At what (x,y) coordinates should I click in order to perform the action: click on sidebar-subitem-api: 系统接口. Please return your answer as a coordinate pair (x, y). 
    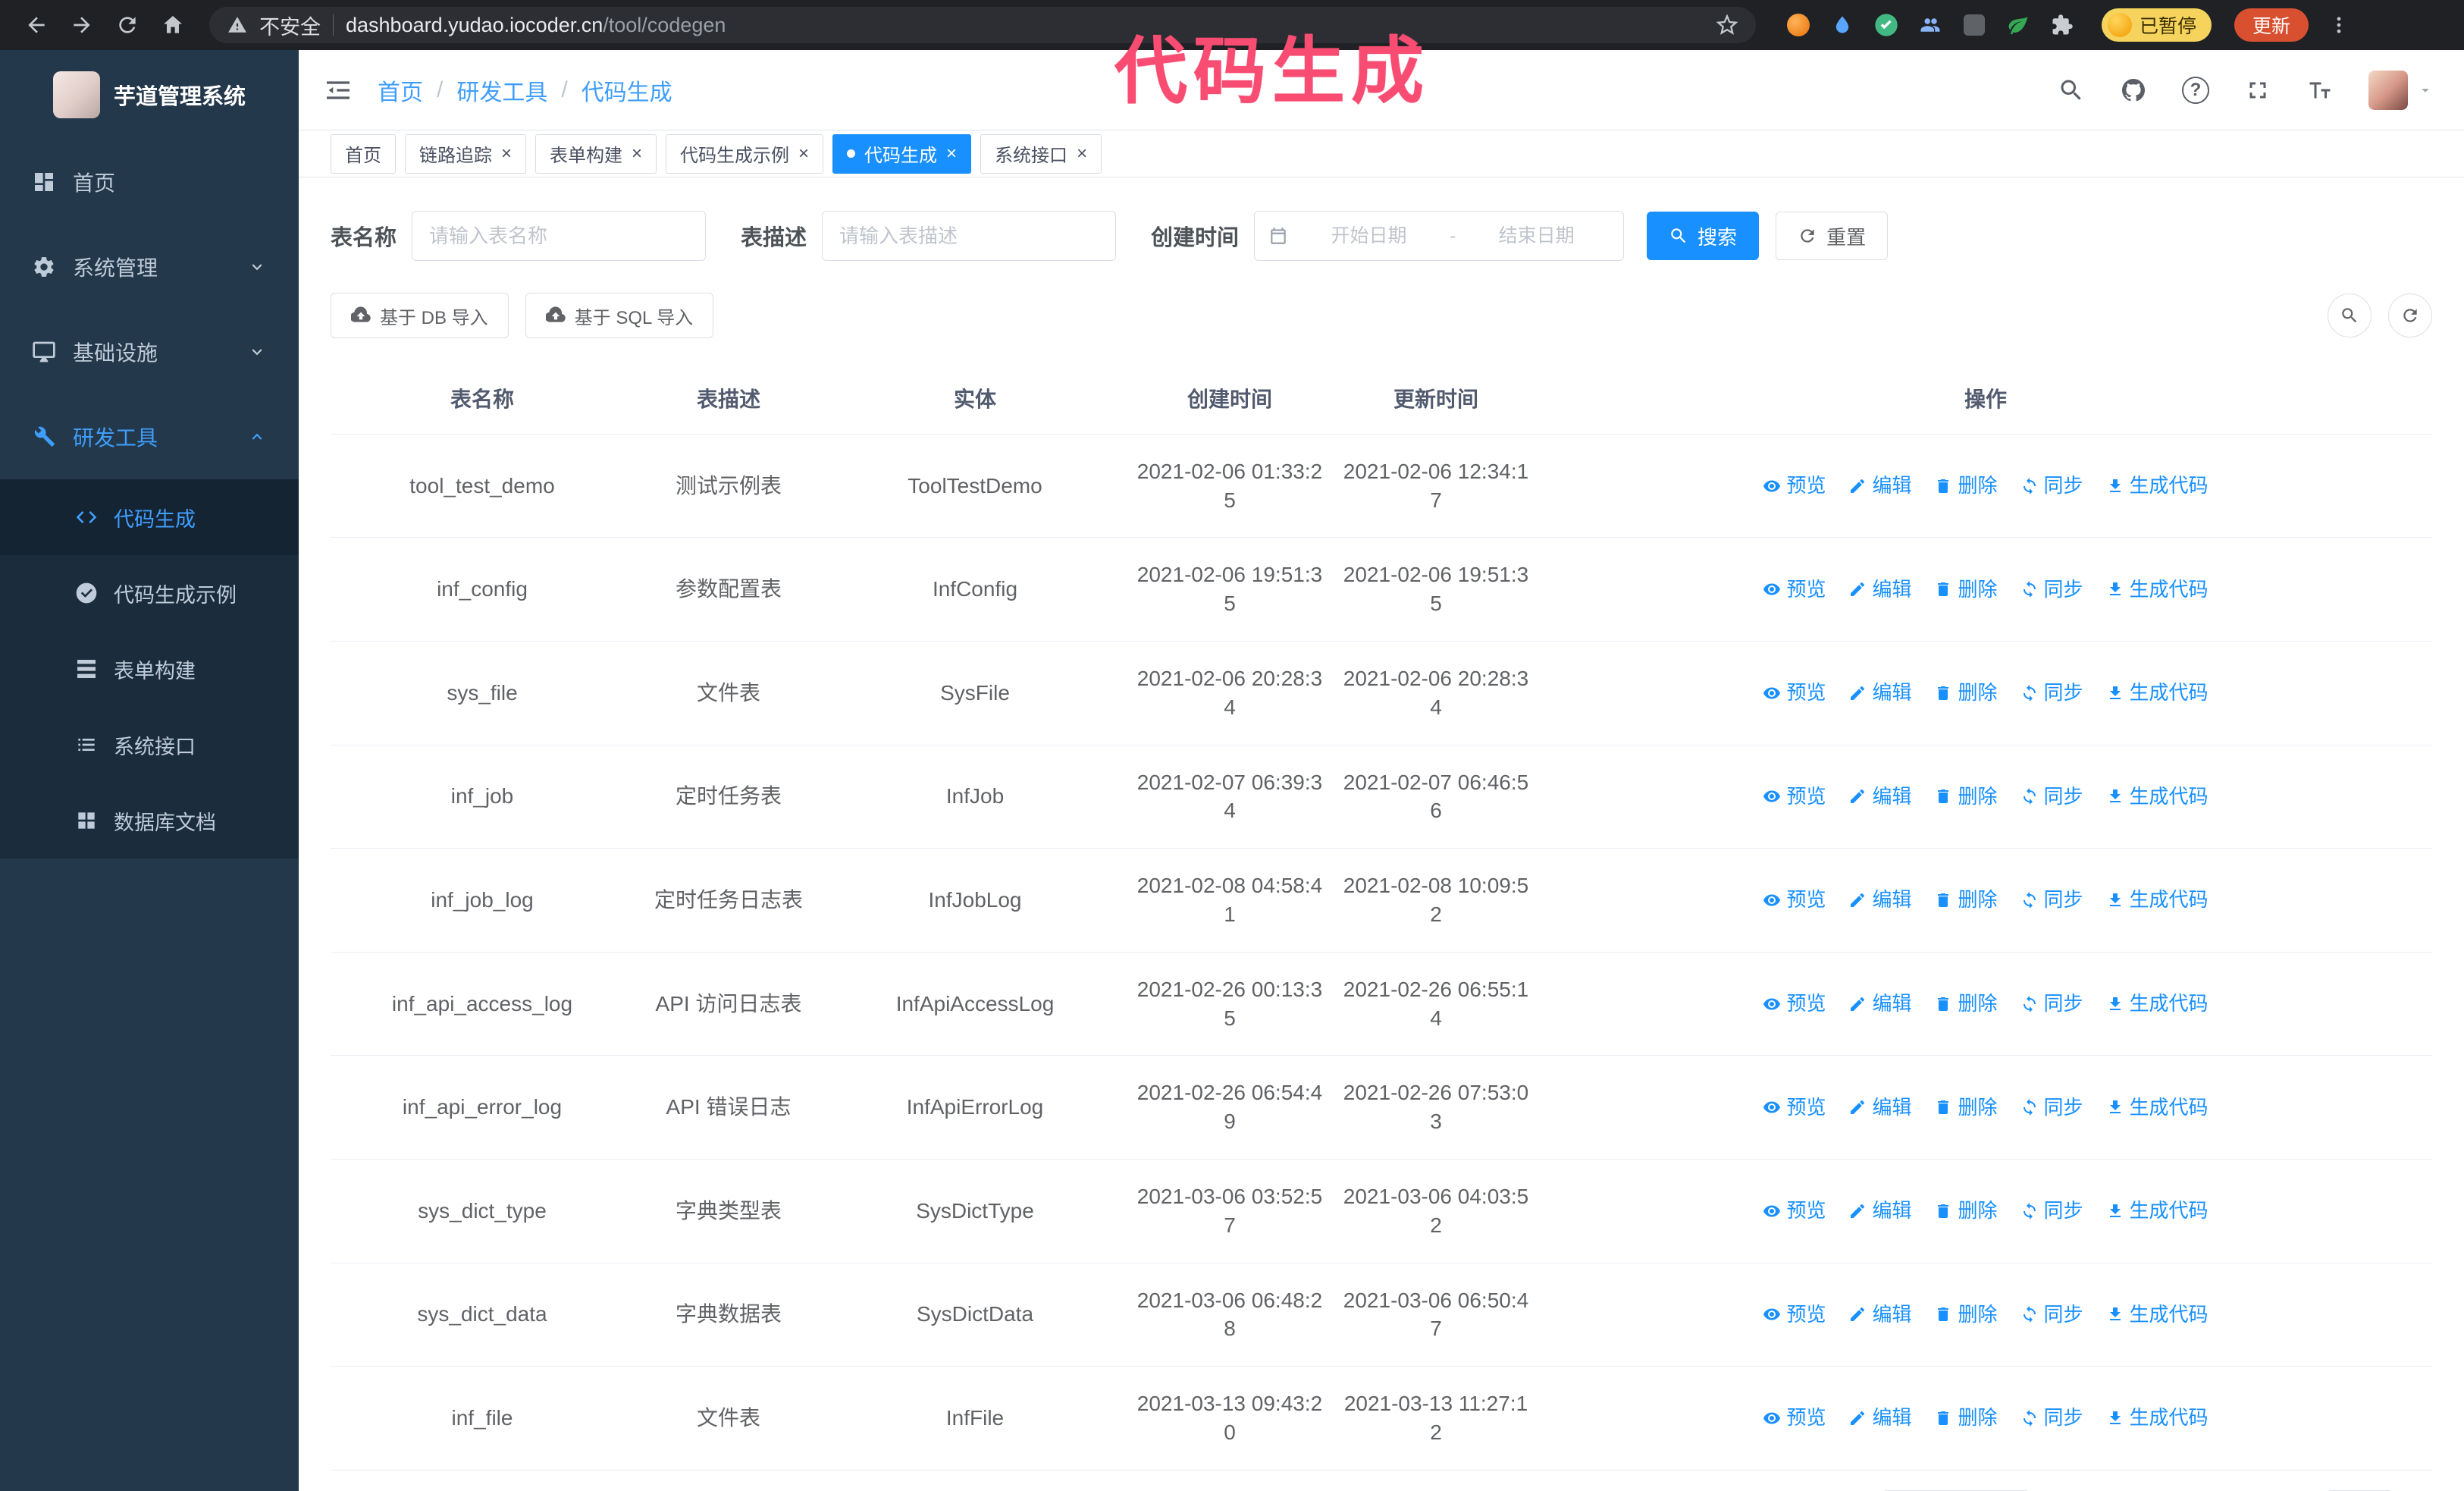
    Looking at the image, I should click on (150, 745).